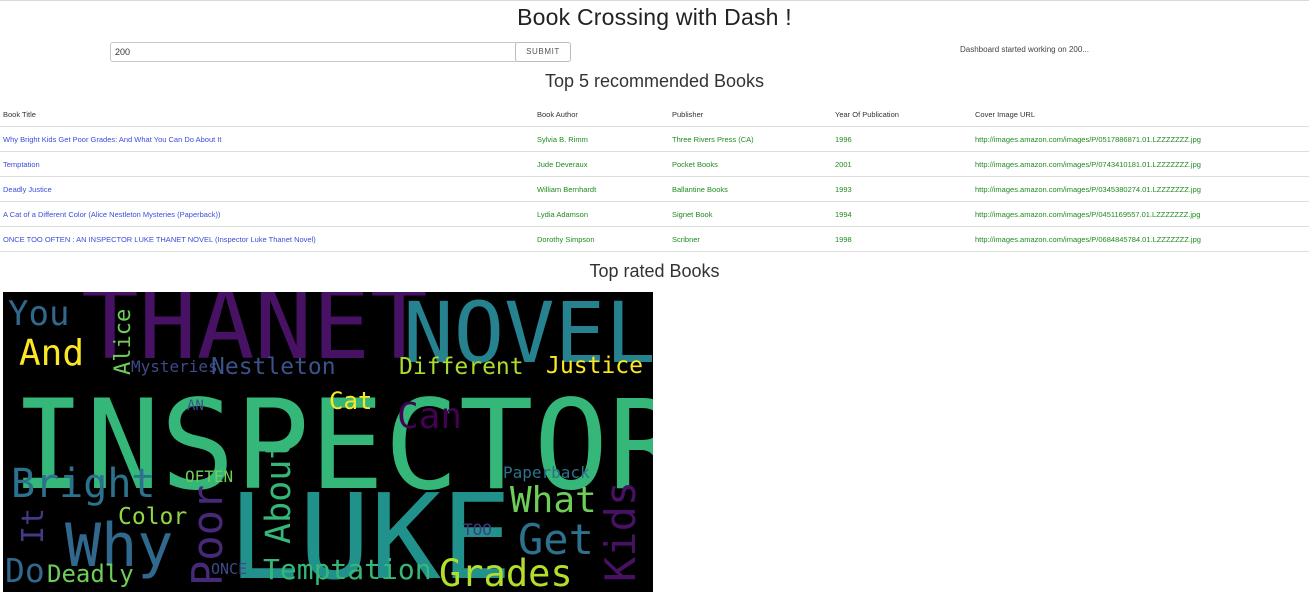 This screenshot has height=610, width=1309. I want to click on wordcloud-word-deadly: Deadly, so click(90, 574).